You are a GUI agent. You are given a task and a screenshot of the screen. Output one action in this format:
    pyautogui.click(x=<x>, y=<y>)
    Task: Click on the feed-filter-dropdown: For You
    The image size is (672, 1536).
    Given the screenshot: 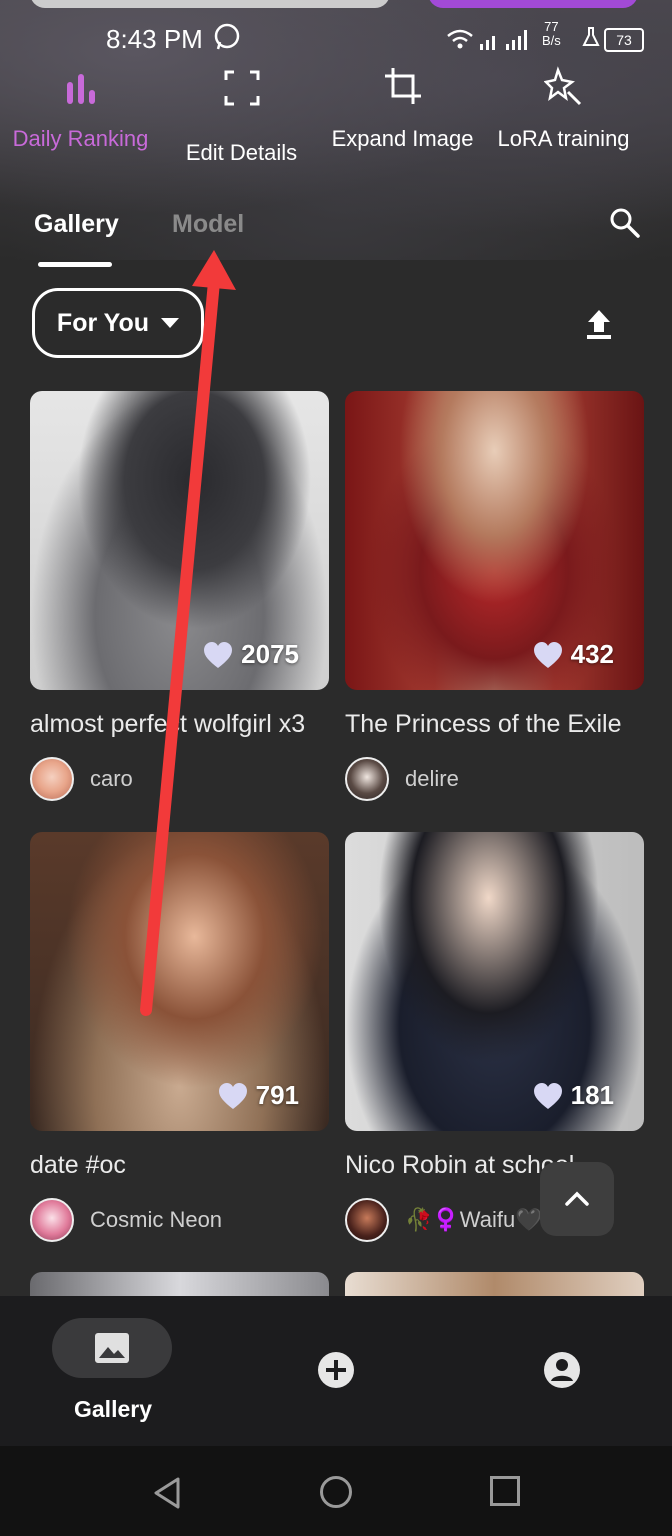 What is the action you would take?
    pyautogui.click(x=118, y=323)
    